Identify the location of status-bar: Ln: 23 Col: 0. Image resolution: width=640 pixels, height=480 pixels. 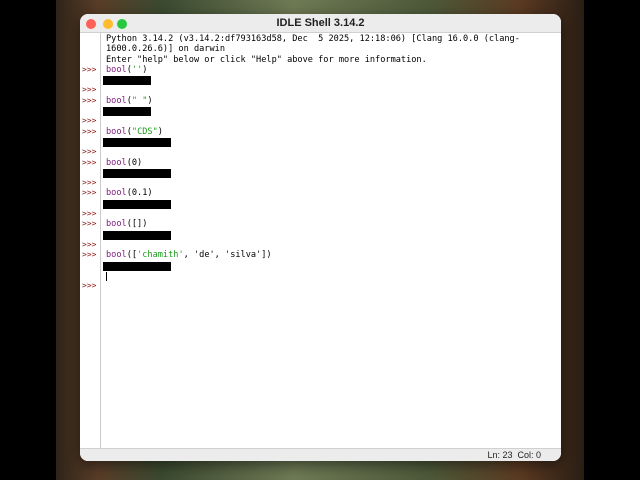
(320, 454).